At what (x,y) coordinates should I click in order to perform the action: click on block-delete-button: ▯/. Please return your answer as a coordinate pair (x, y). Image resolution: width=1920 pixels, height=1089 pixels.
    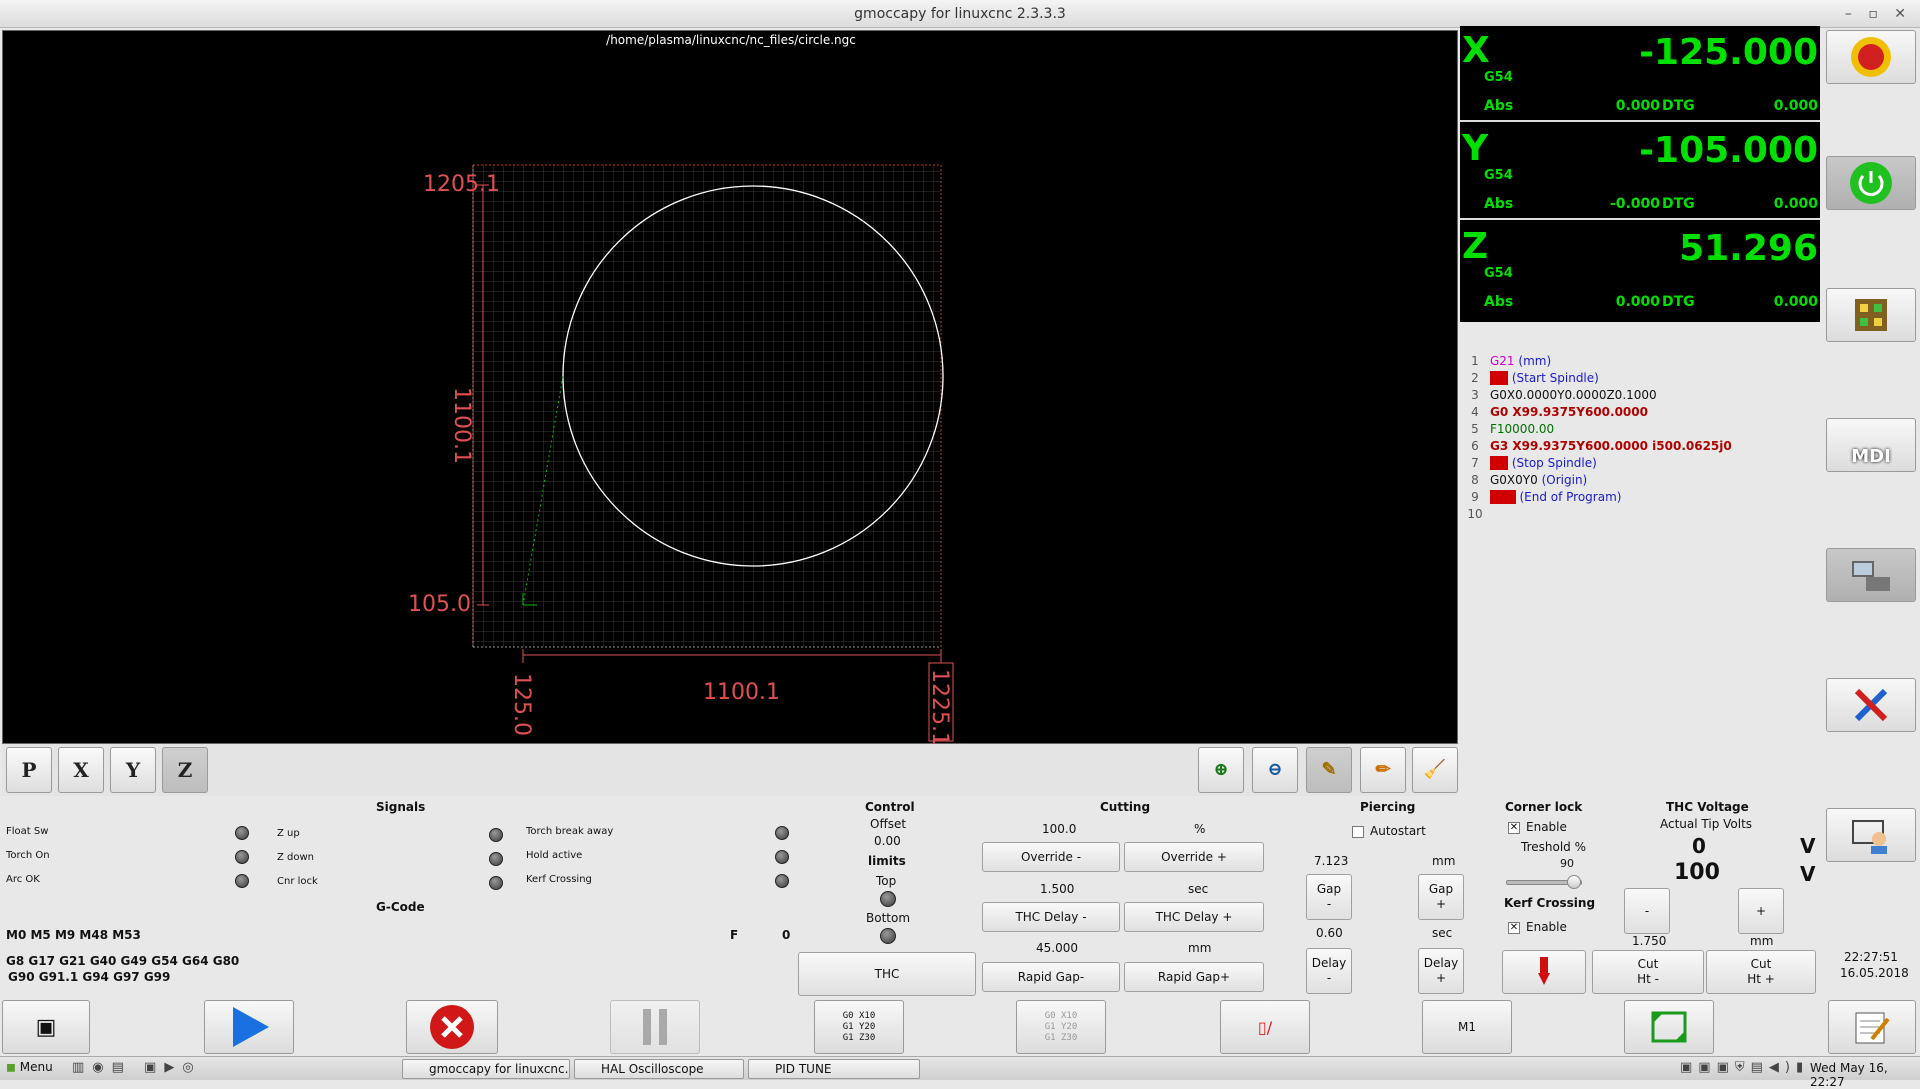
    Looking at the image, I should click on (1265, 1027).